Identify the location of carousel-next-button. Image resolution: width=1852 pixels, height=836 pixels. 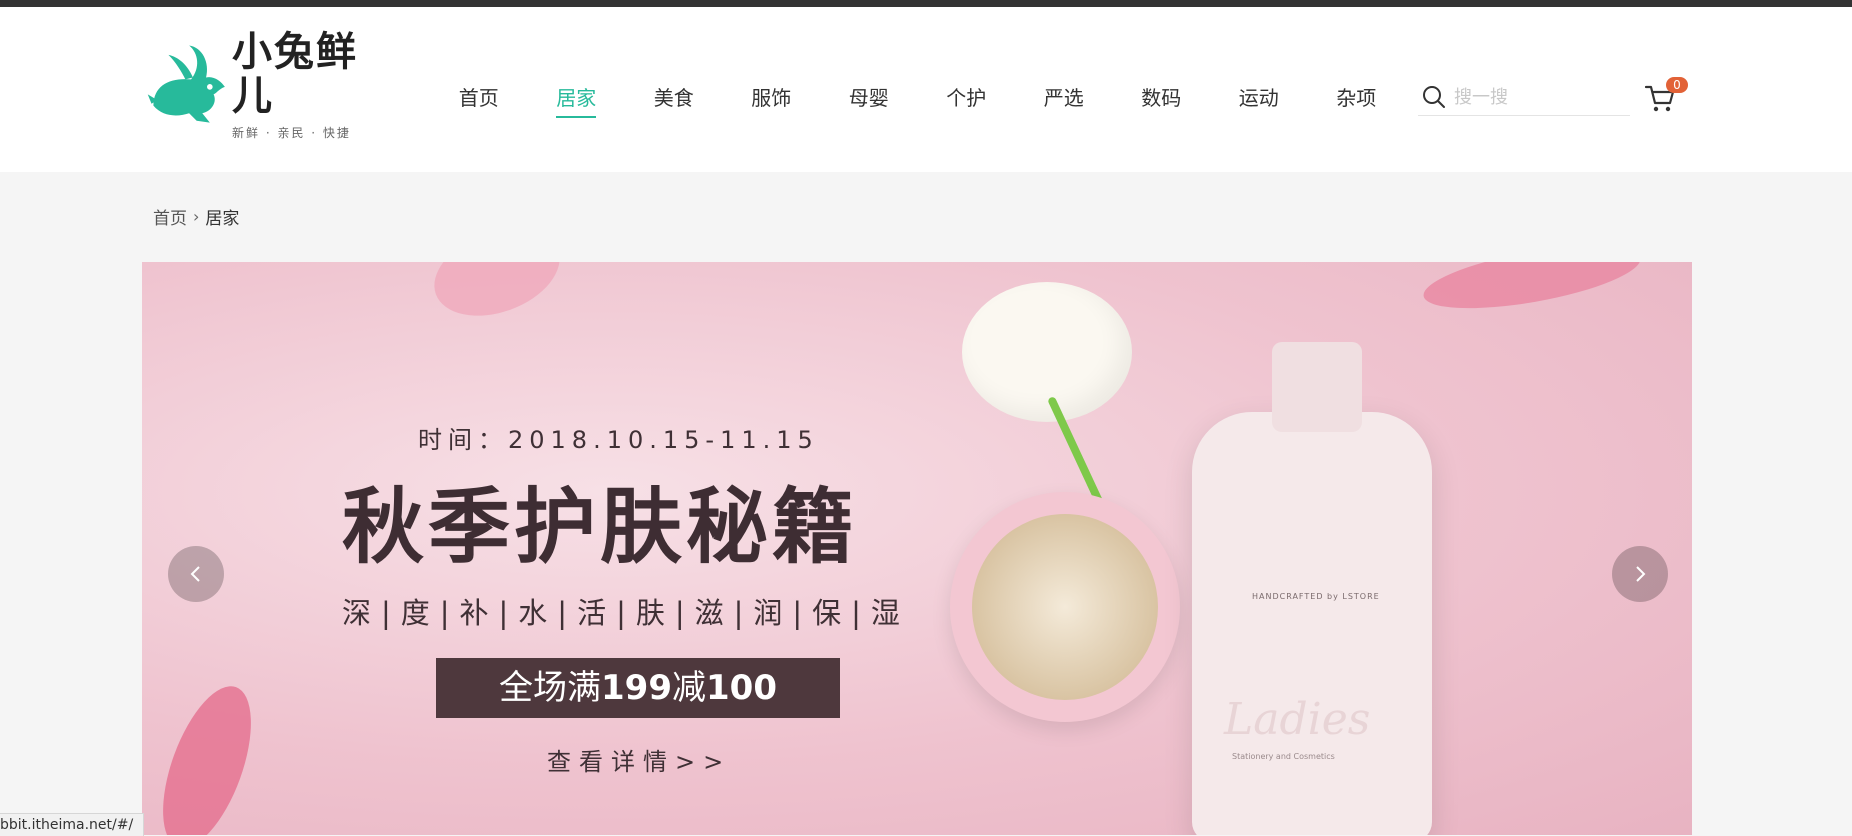
(1640, 574).